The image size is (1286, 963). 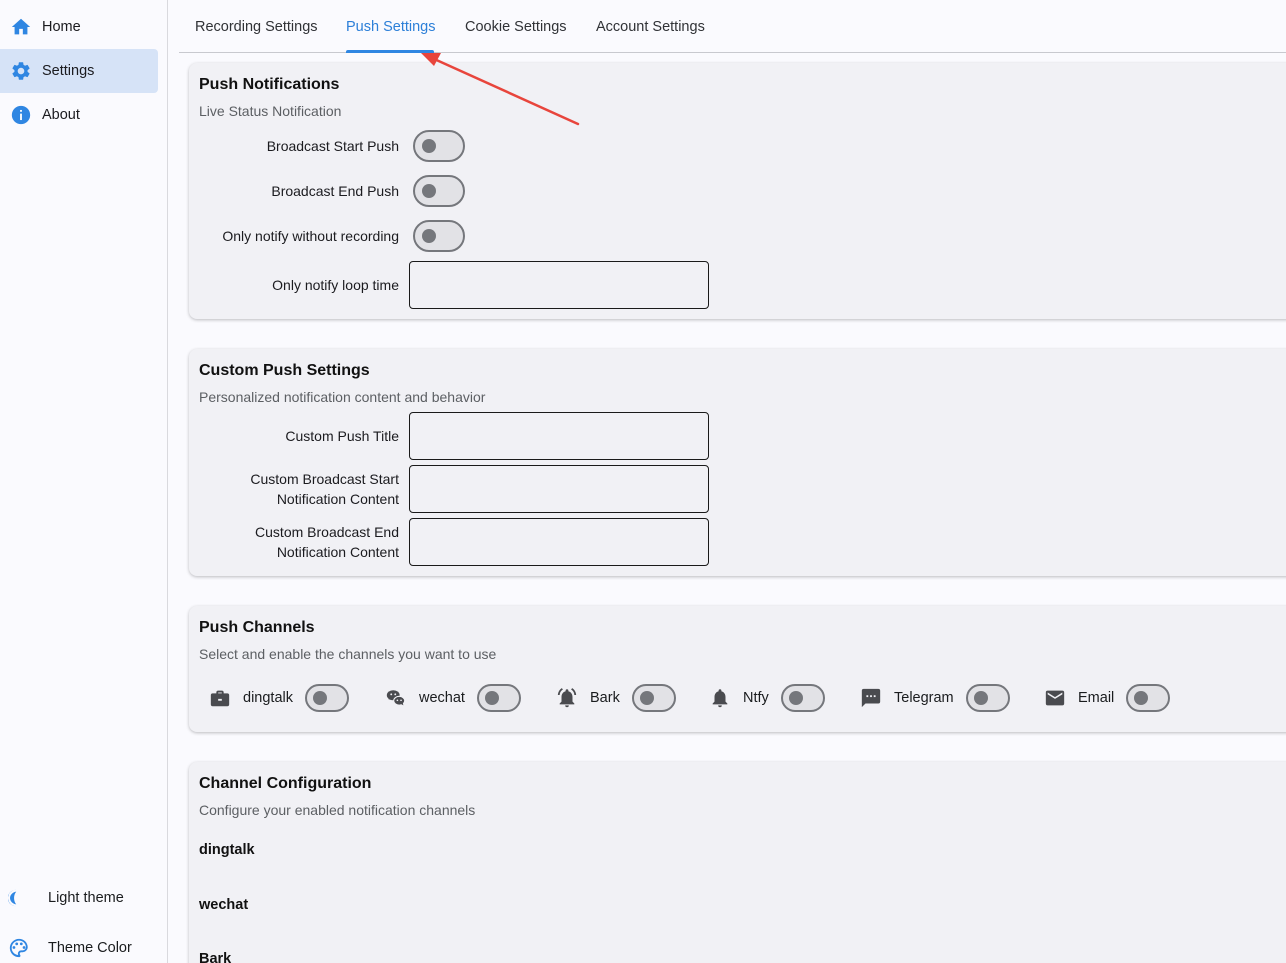 I want to click on telegram-switch, so click(x=987, y=698).